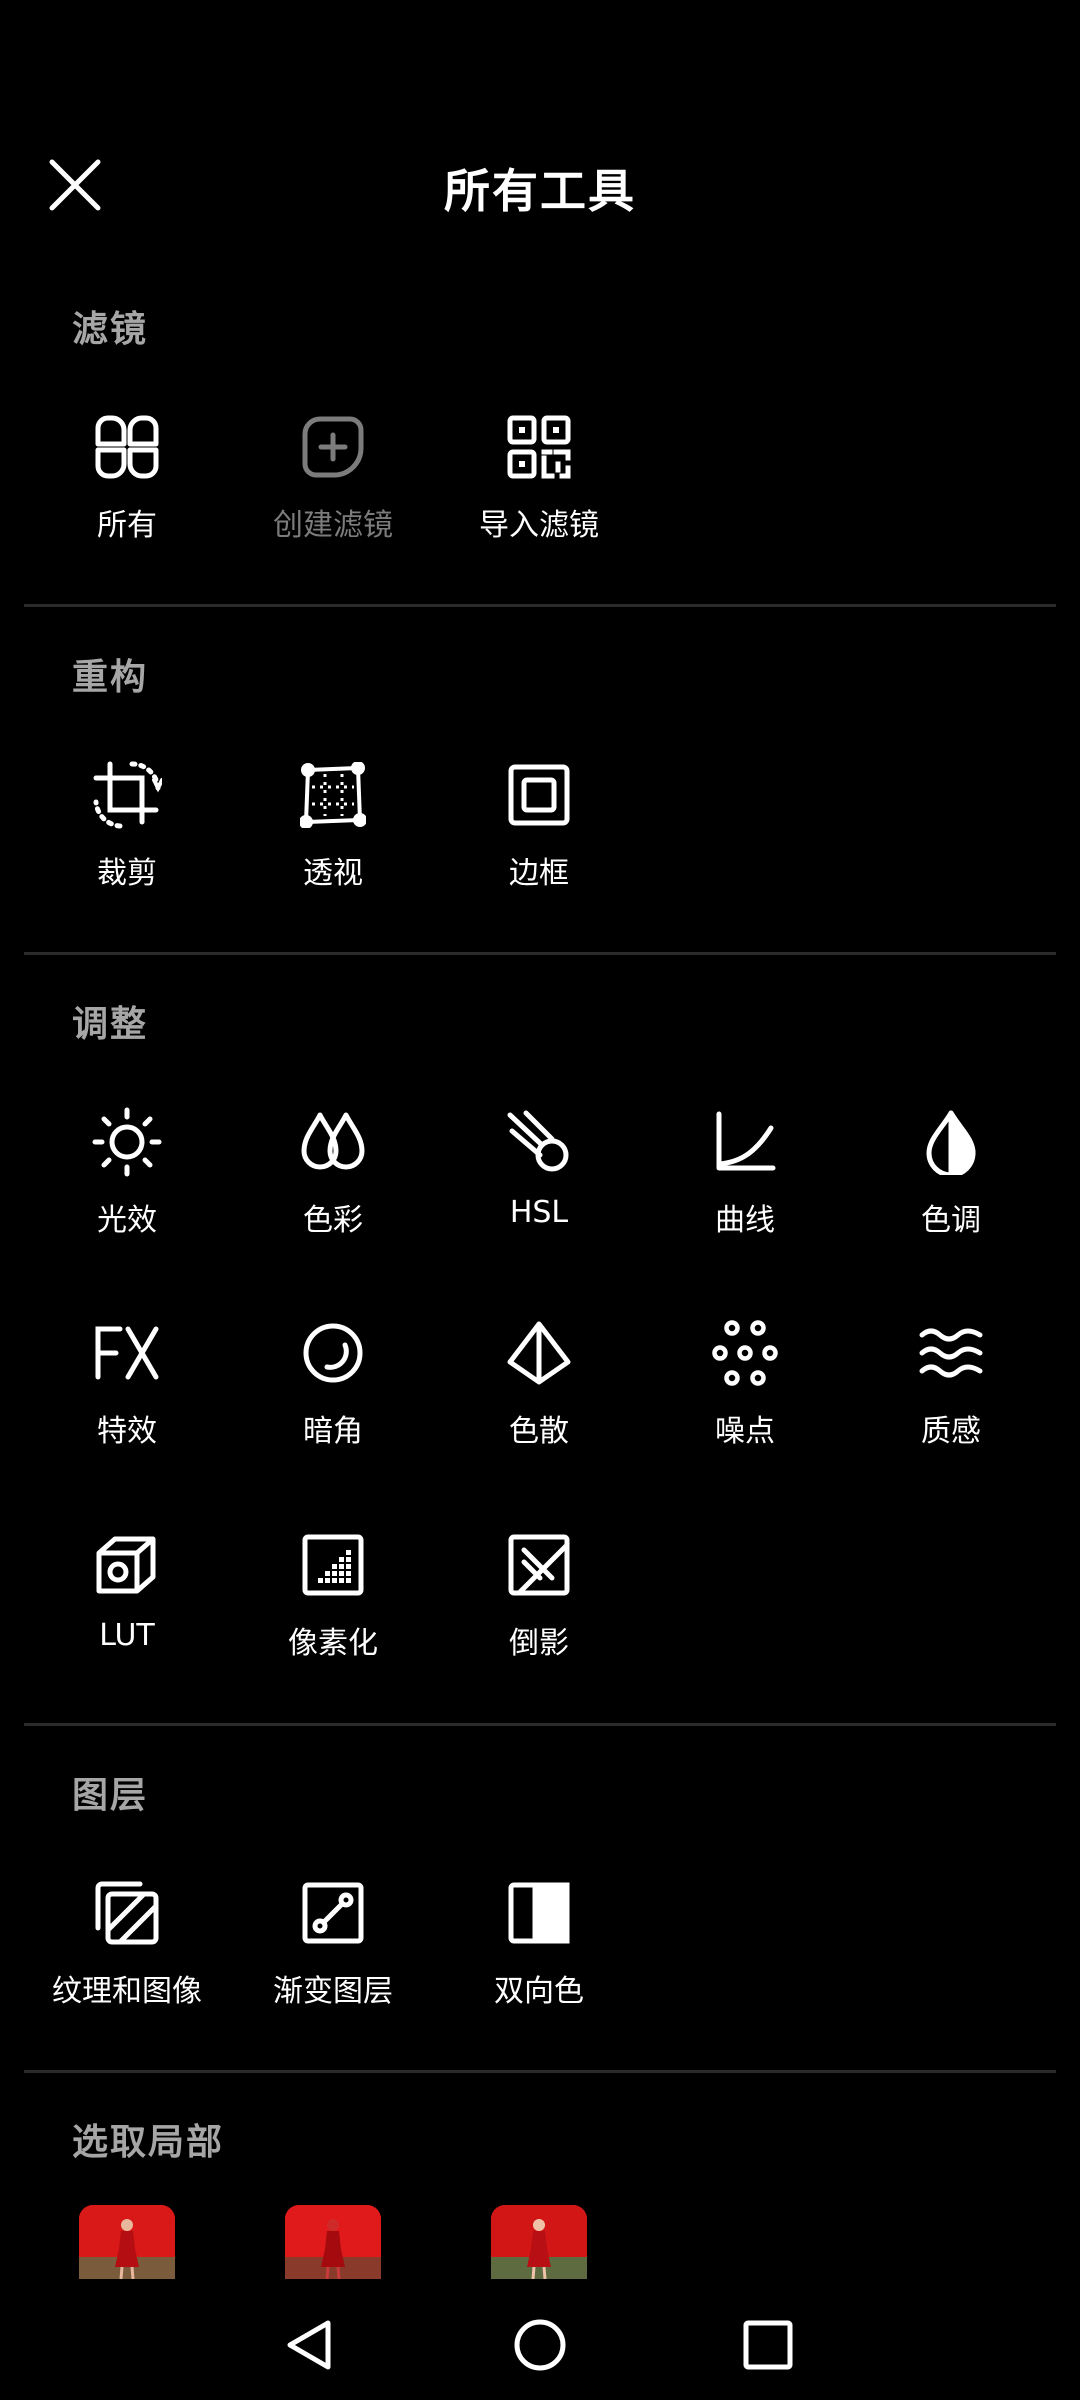 Image resolution: width=1080 pixels, height=2400 pixels. I want to click on section-filters: 滤镜 所有 创建滤镜 导入滤镜, so click(540, 453).